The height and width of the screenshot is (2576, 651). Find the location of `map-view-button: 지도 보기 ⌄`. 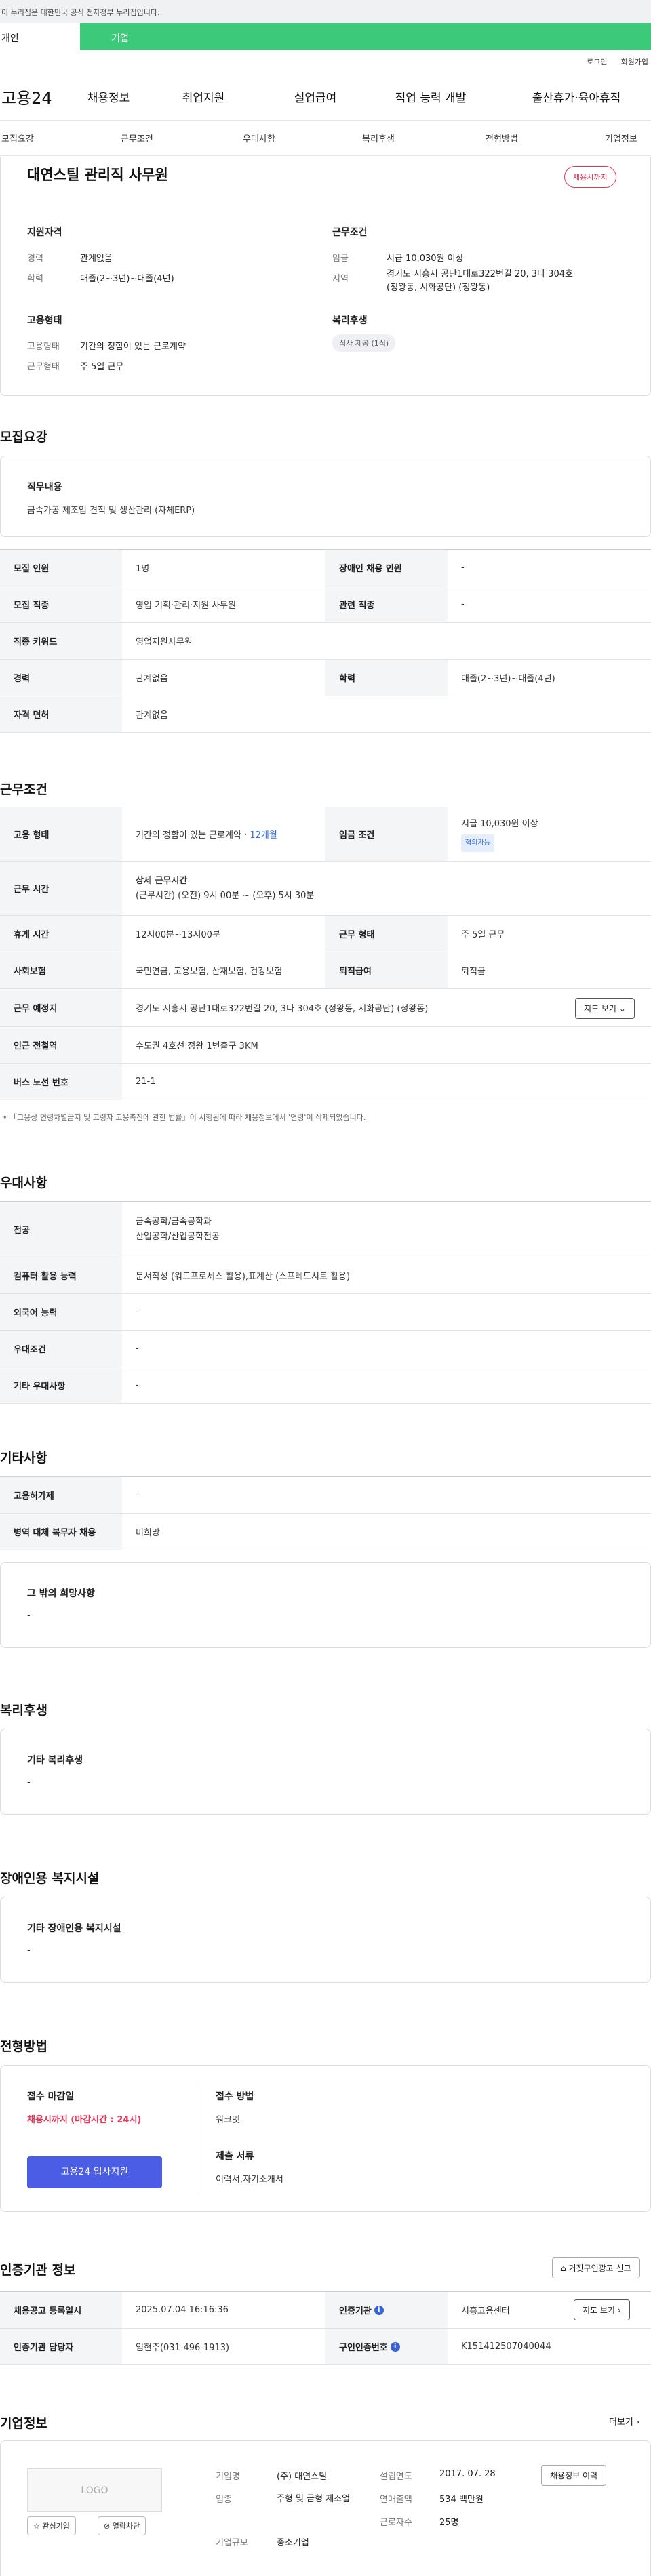

map-view-button: 지도 보기 ⌄ is located at coordinates (605, 1008).